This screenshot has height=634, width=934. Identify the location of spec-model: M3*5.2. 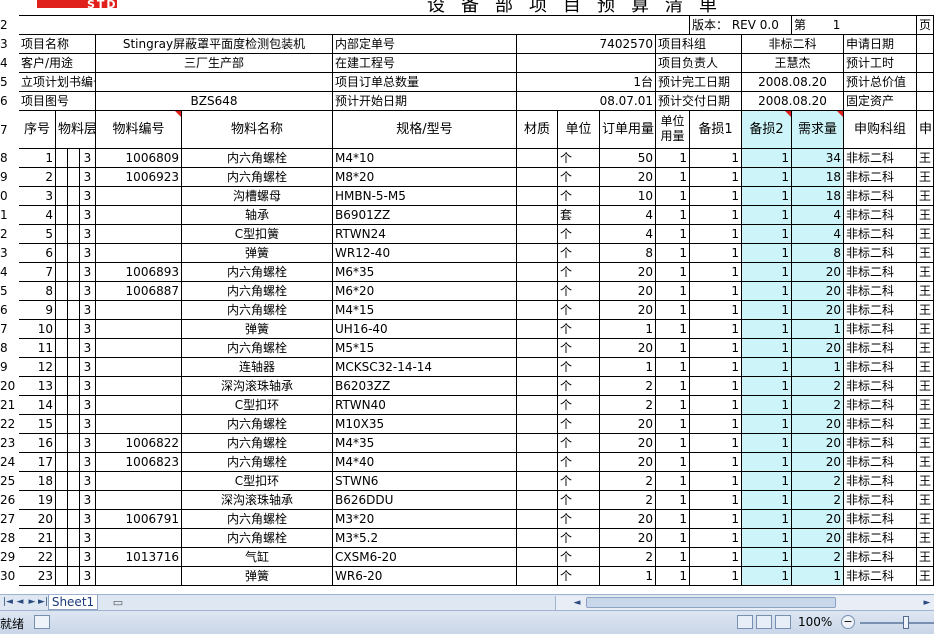
(425, 538).